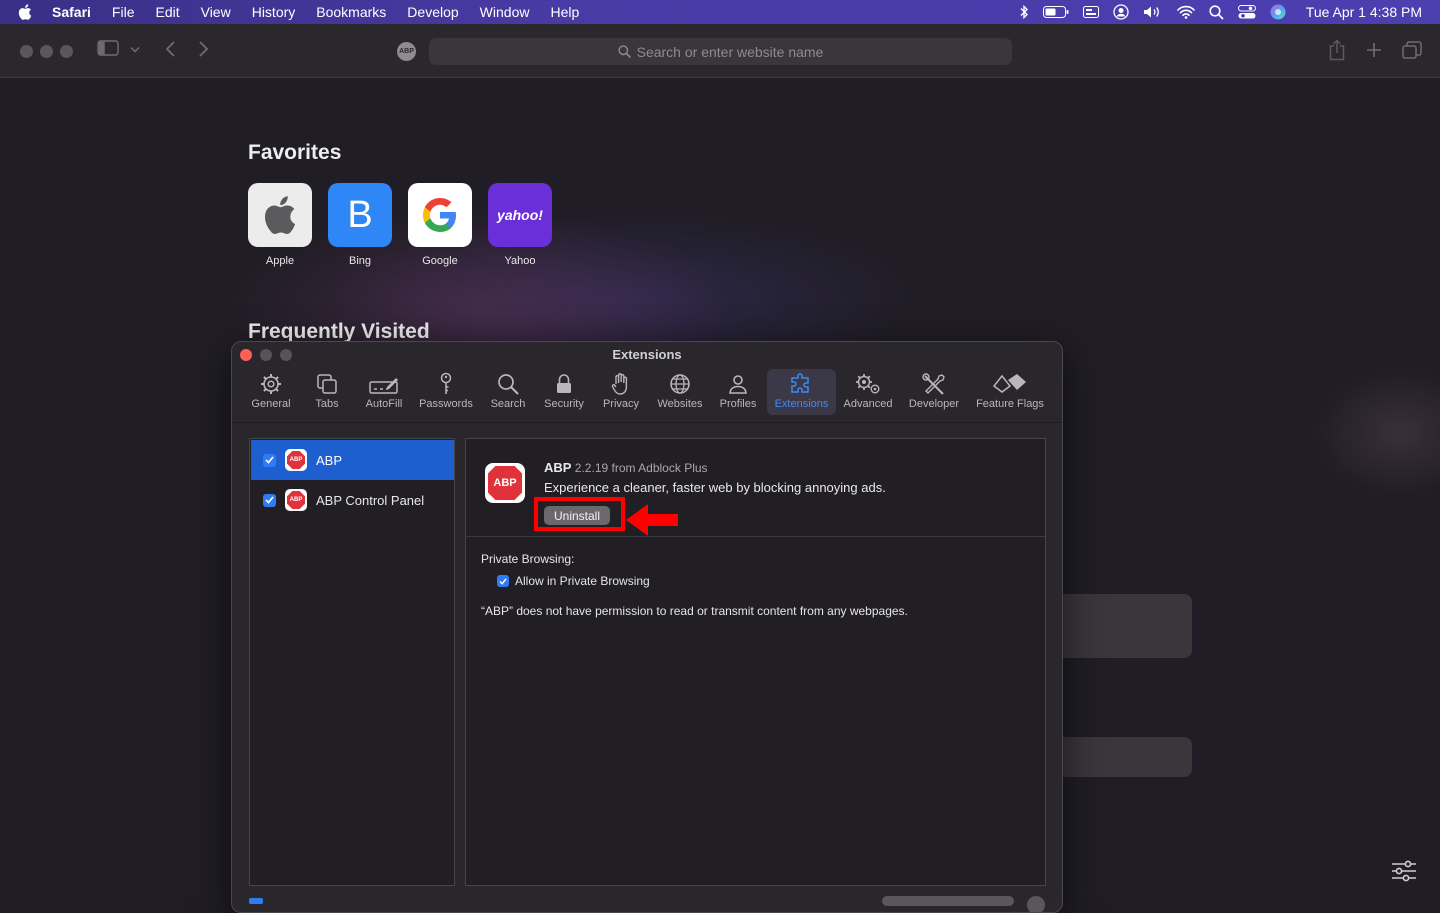 The width and height of the screenshot is (1440, 913). What do you see at coordinates (329, 460) in the screenshot?
I see `extension-name: ABP` at bounding box center [329, 460].